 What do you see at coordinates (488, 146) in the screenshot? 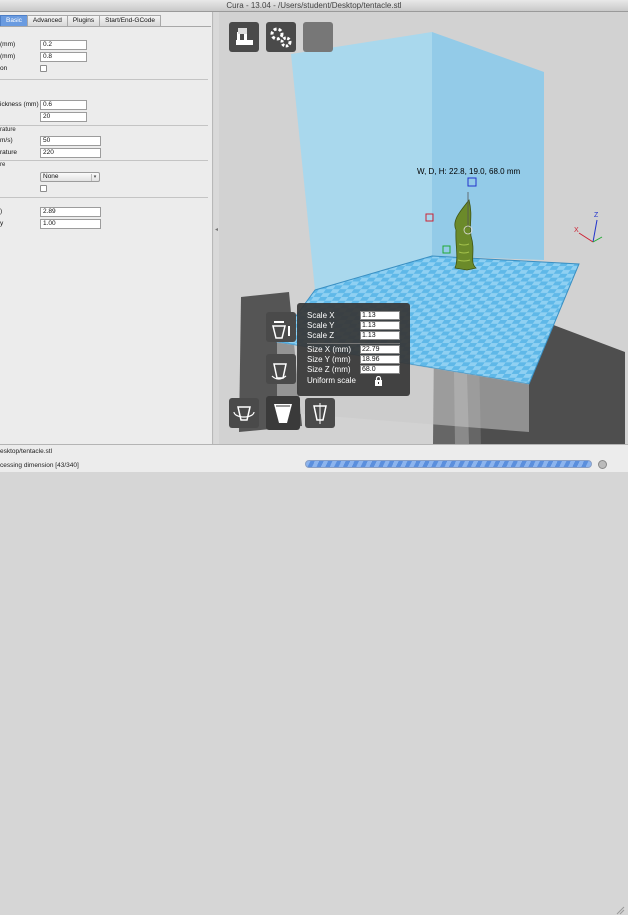
I see `volume-back-wall-right` at bounding box center [488, 146].